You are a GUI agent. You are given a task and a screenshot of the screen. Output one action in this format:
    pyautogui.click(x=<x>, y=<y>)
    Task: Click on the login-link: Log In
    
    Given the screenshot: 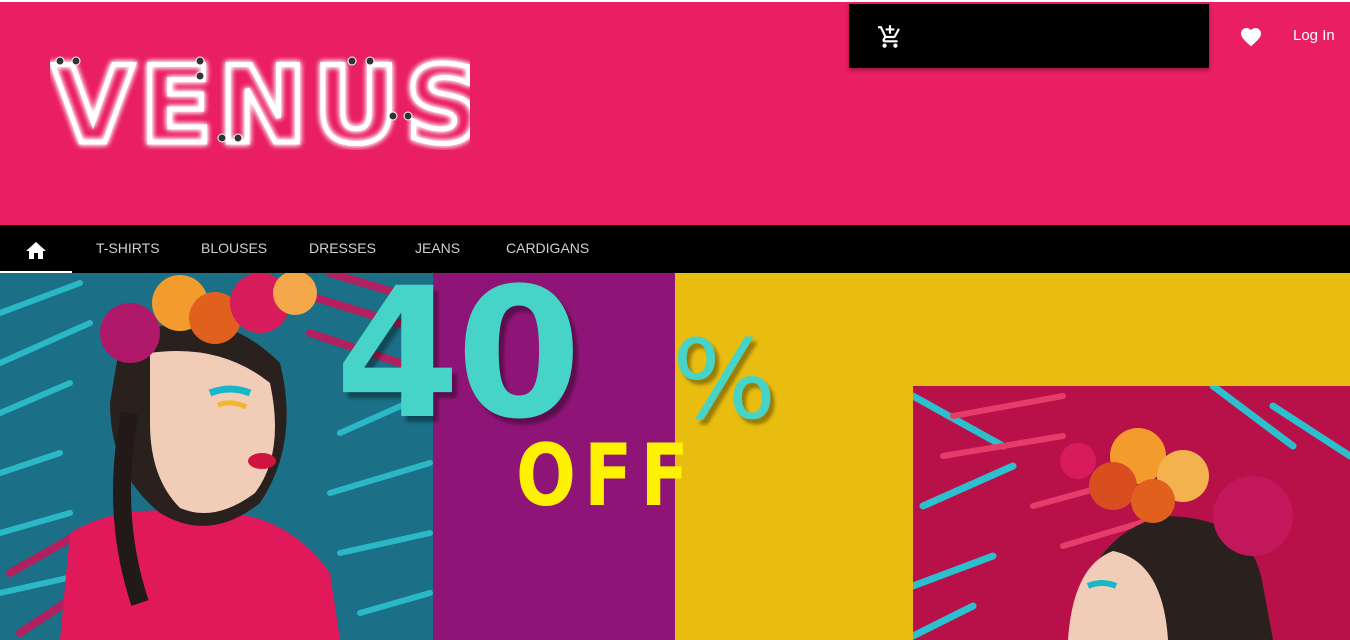 What is the action you would take?
    pyautogui.click(x=1314, y=35)
    